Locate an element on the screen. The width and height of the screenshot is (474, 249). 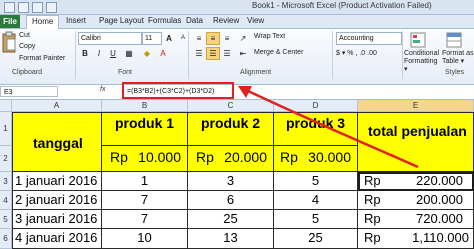
decrease-indent-icon: ⇤ is located at coordinates (243, 53).